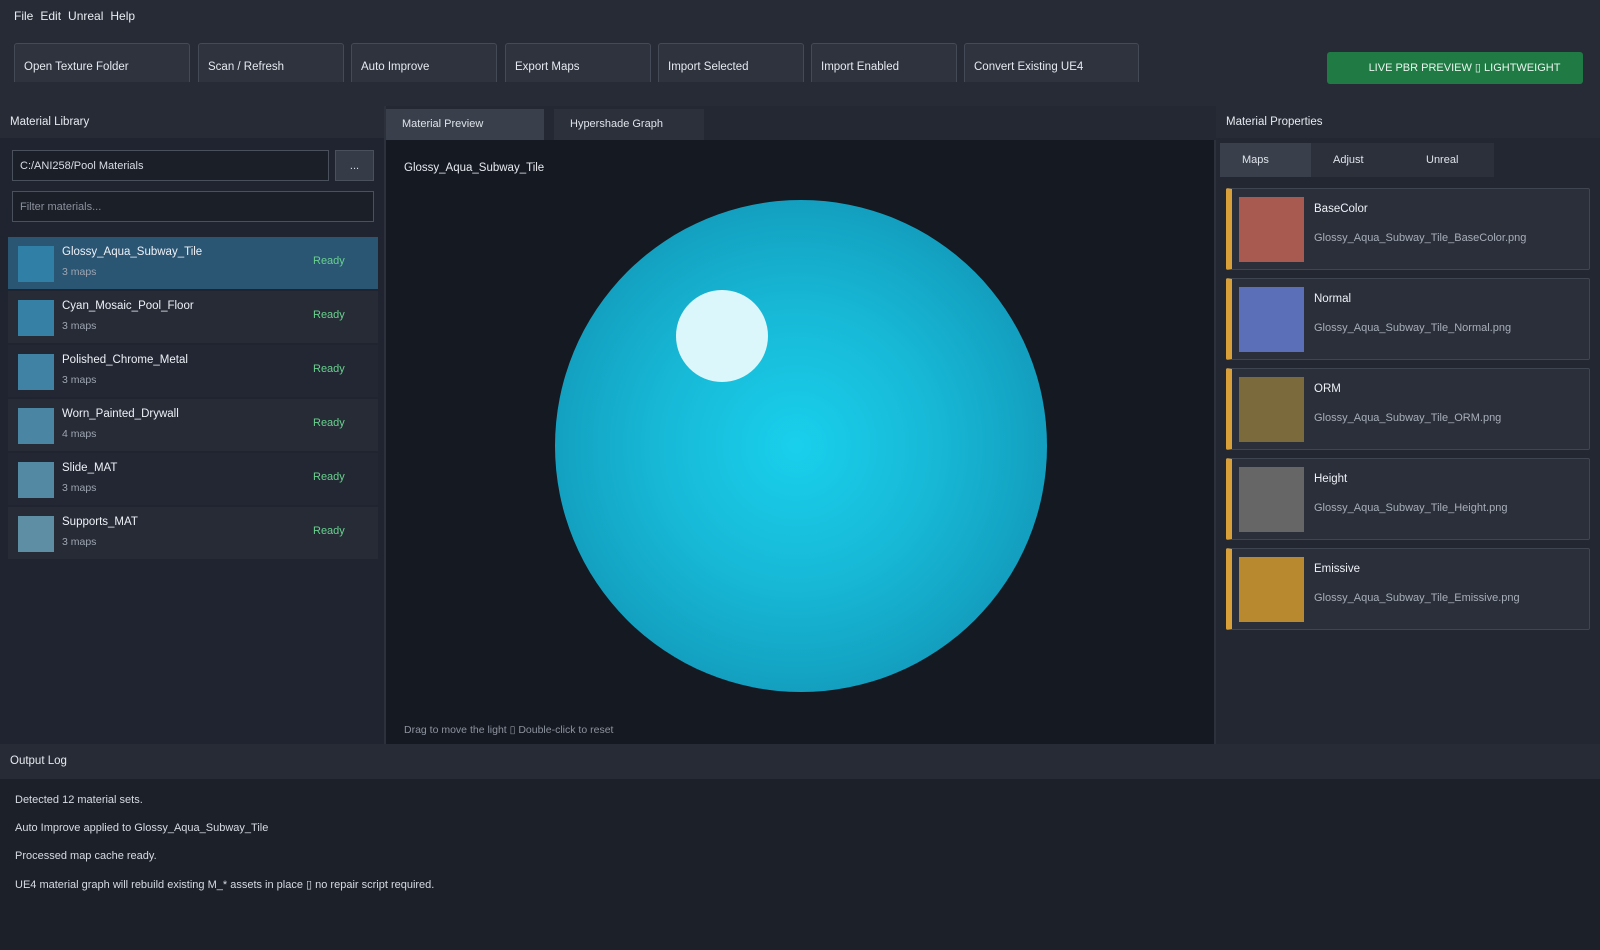 This screenshot has height=950, width=1600. What do you see at coordinates (100, 522) in the screenshot?
I see `material-name: Supports_MAT` at bounding box center [100, 522].